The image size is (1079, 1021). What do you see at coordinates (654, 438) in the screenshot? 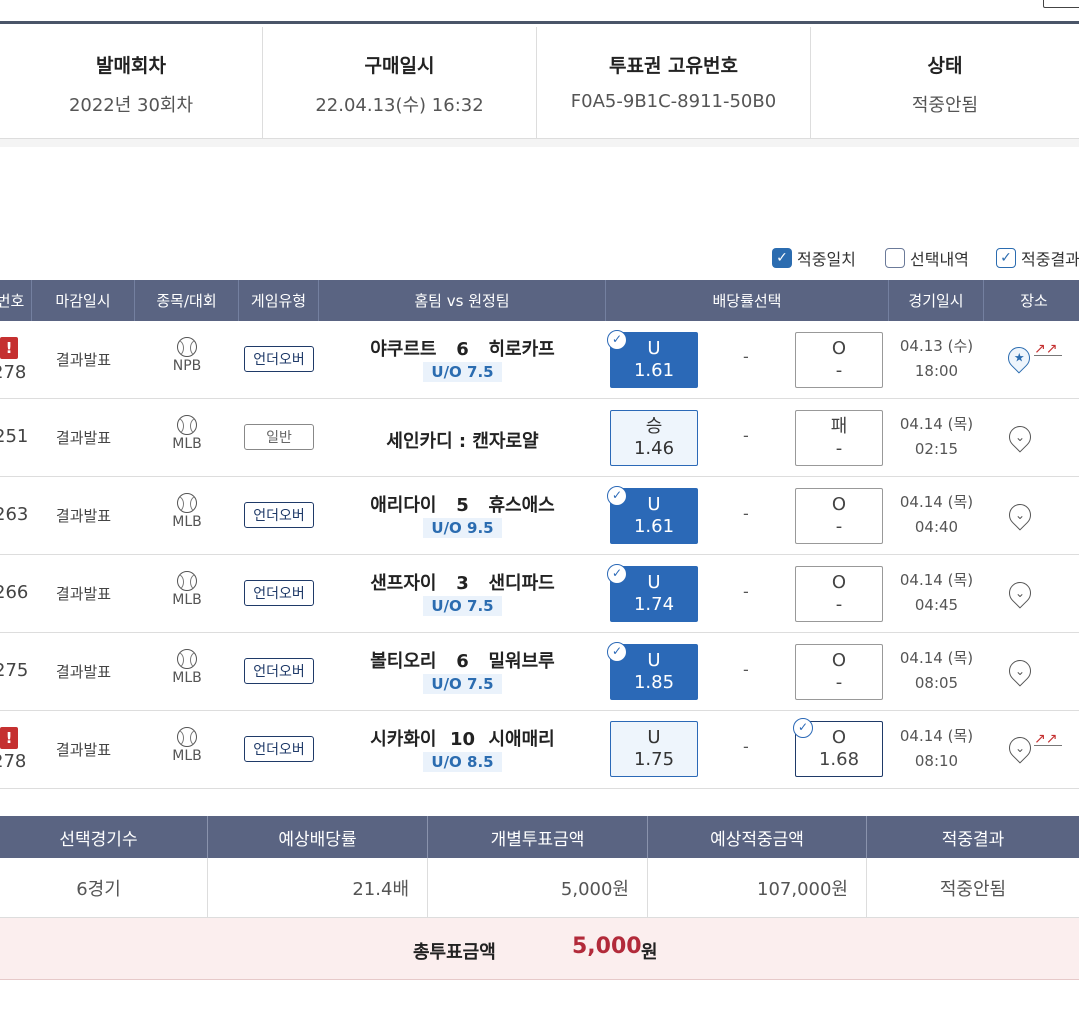
I see `odd-win-button: 승 1.46` at bounding box center [654, 438].